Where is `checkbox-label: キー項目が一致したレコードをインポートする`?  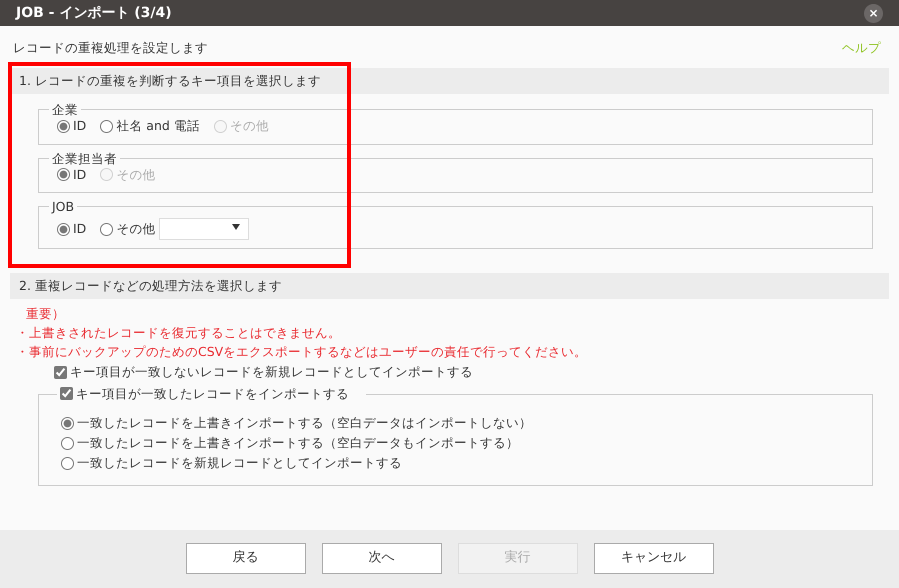 checkbox-label: キー項目が一致したレコードをインポートする is located at coordinates (212, 393).